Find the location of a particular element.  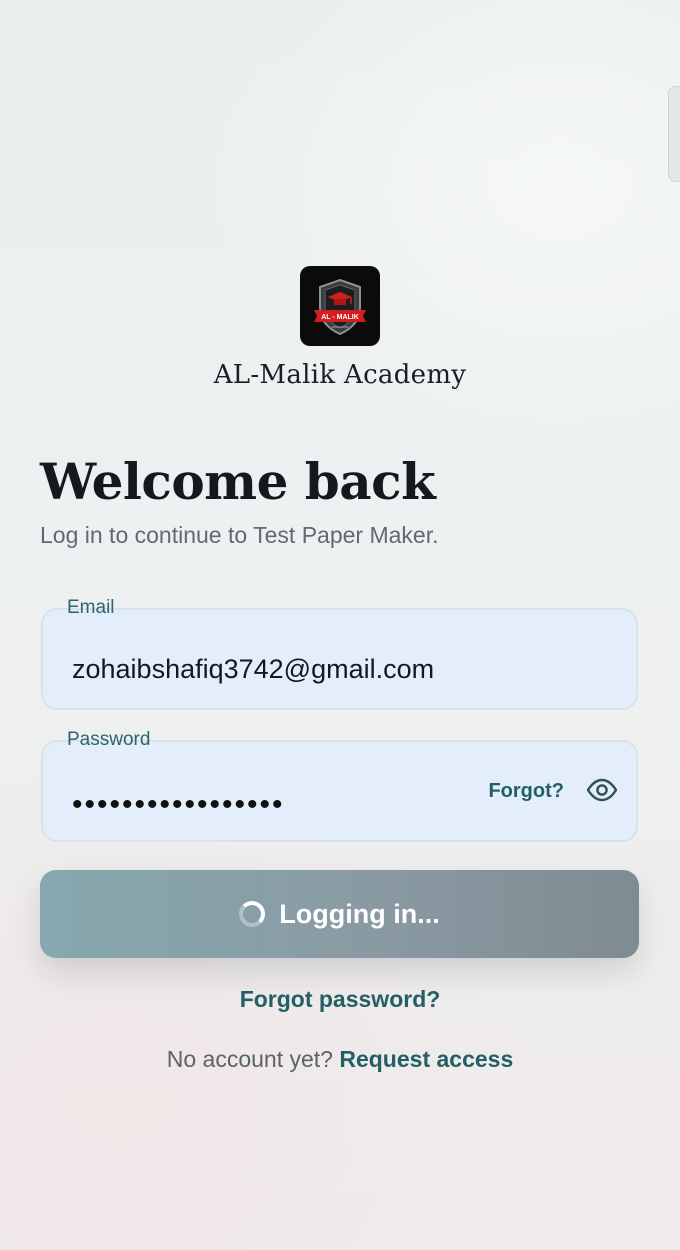

shield-graduation-cap-icon: AL - MALIK is located at coordinates (340, 307).